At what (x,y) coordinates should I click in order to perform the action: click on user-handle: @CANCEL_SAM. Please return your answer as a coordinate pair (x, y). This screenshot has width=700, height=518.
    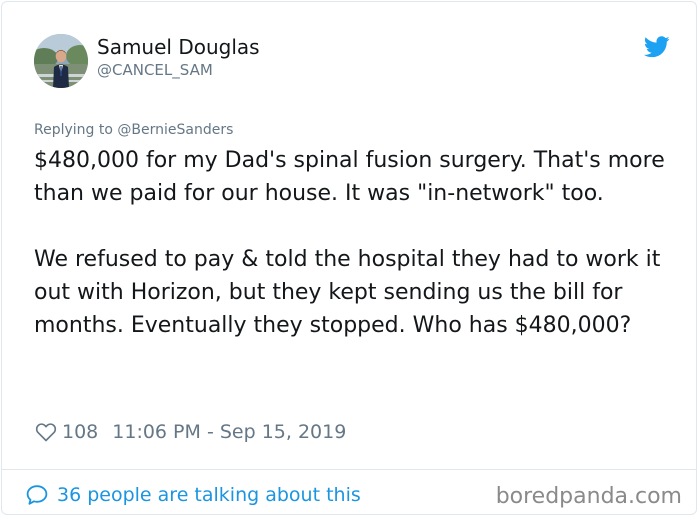
    Looking at the image, I should click on (155, 70).